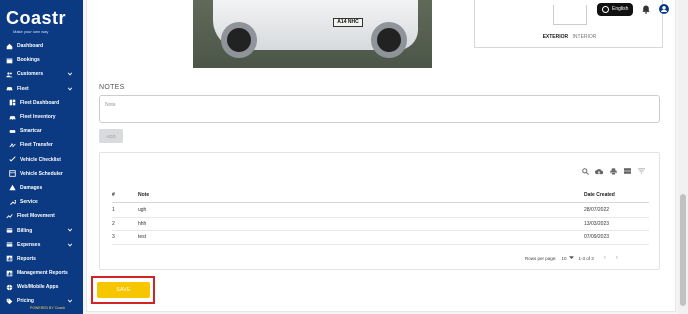  What do you see at coordinates (38, 117) in the screenshot?
I see `sidebar-item-label: Fleet Inventory` at bounding box center [38, 117].